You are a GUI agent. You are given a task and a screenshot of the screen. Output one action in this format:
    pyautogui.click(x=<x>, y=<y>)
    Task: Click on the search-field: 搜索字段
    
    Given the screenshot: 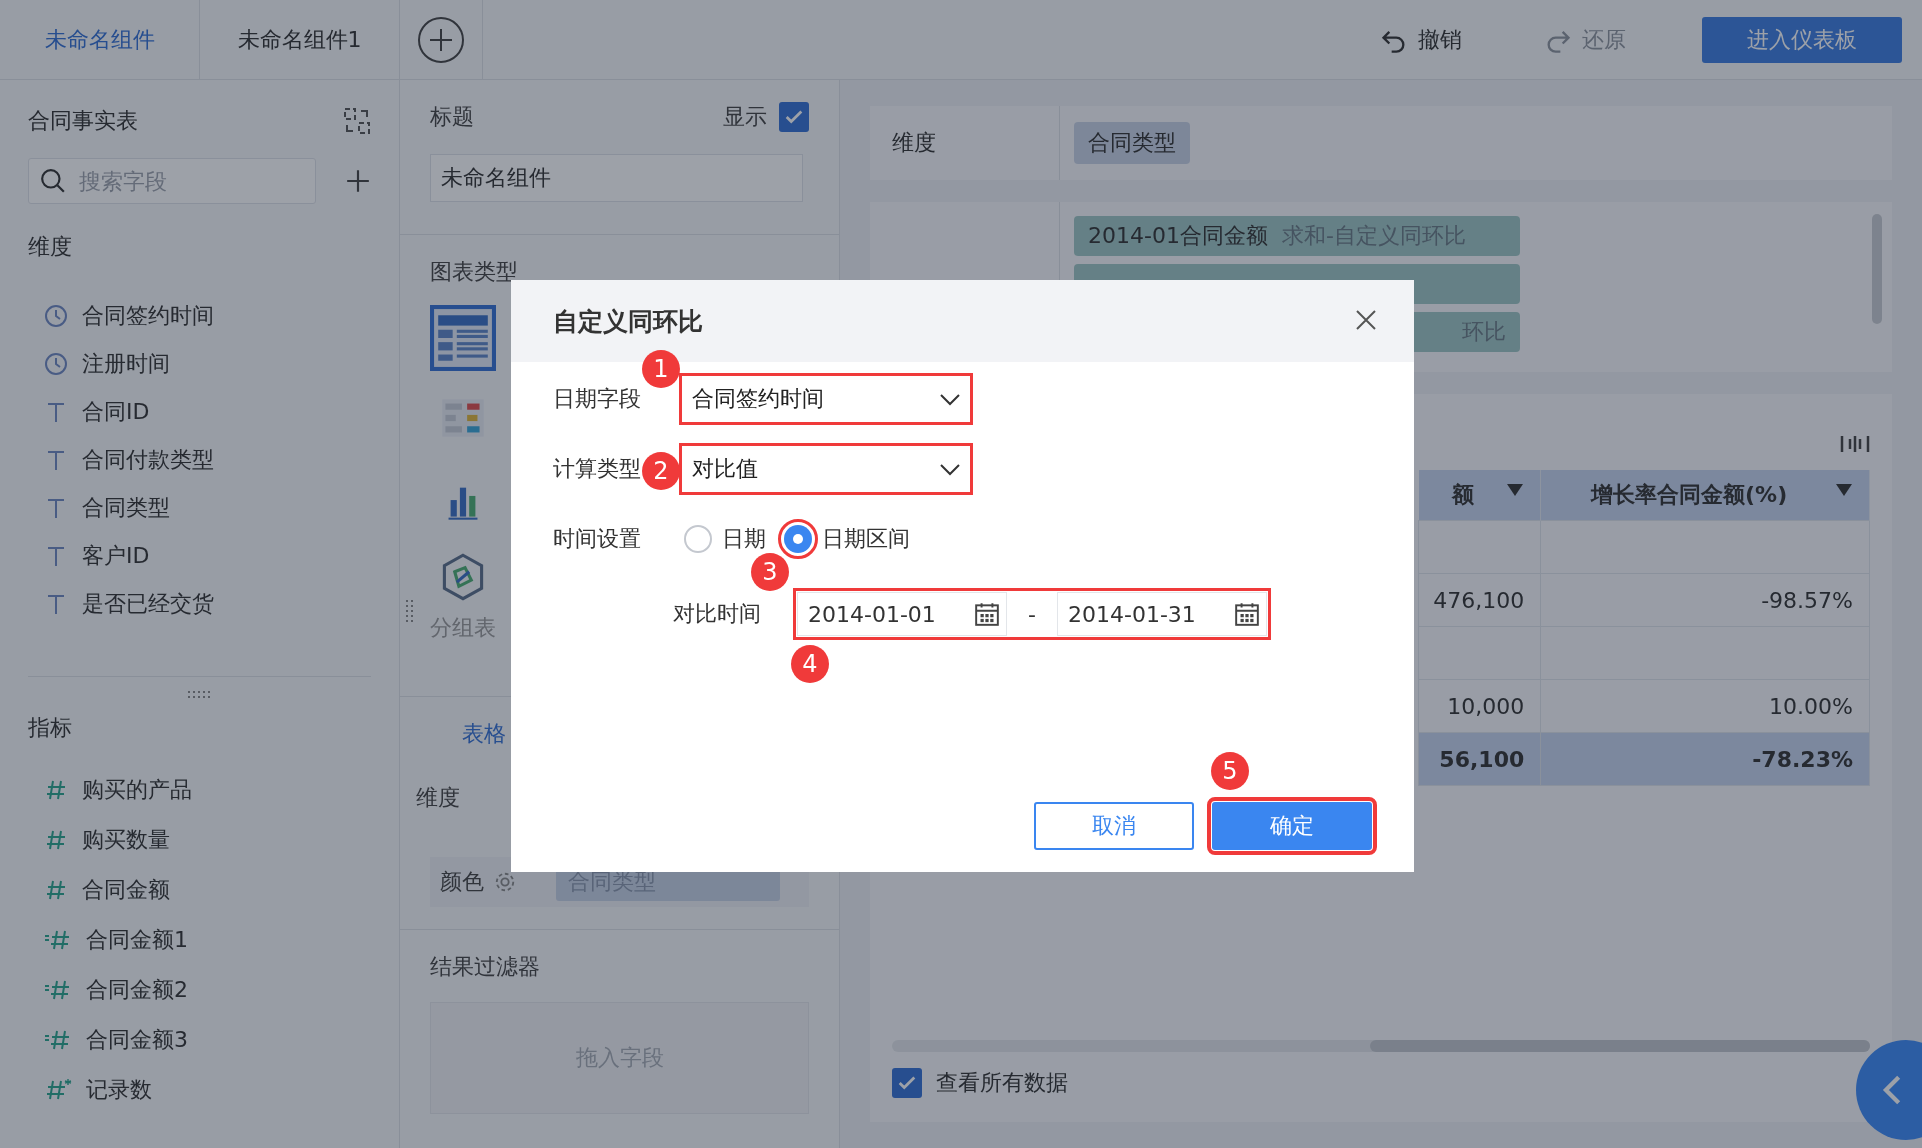 What is the action you would take?
    pyautogui.click(x=172, y=181)
    